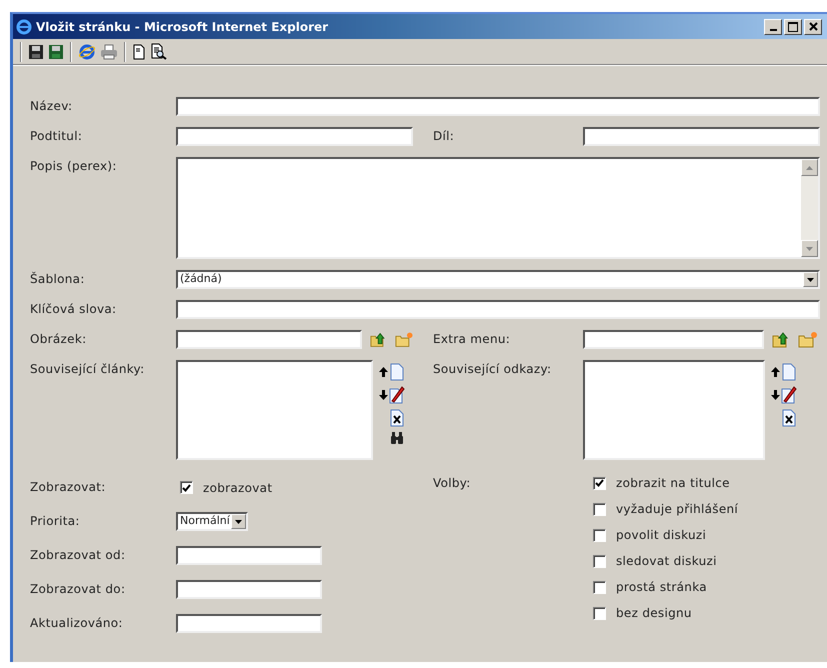 The height and width of the screenshot is (668, 827). Describe the element at coordinates (59, 339) in the screenshot. I see `field-label: Obrázek:` at that location.